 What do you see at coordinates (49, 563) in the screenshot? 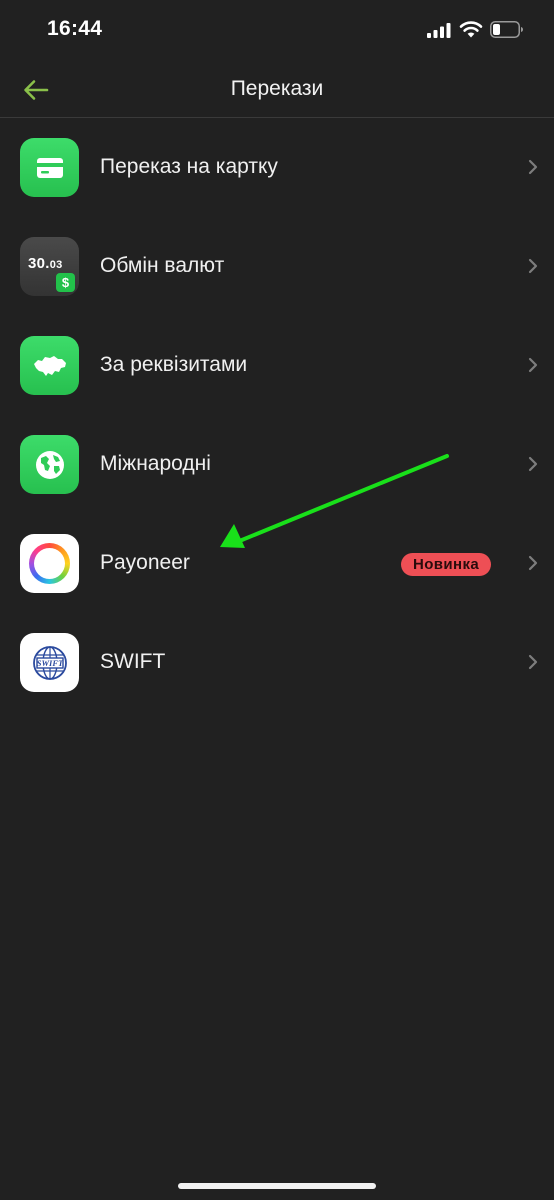
I see `payoneer-ring-icon` at bounding box center [49, 563].